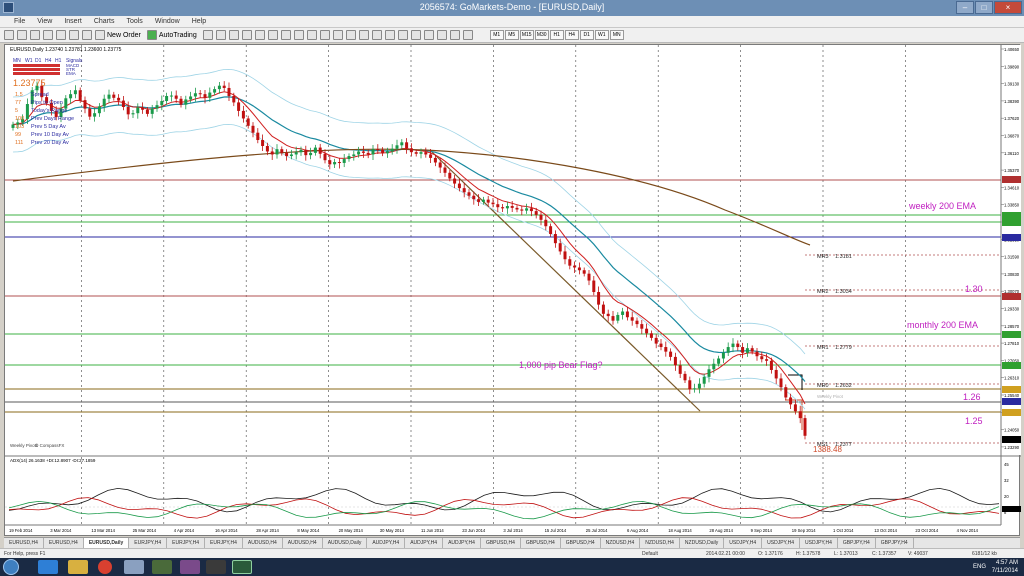 The height and width of the screenshot is (576, 1024). Describe the element at coordinates (571, 35) in the screenshot. I see `timeframe-h4: H4` at that location.